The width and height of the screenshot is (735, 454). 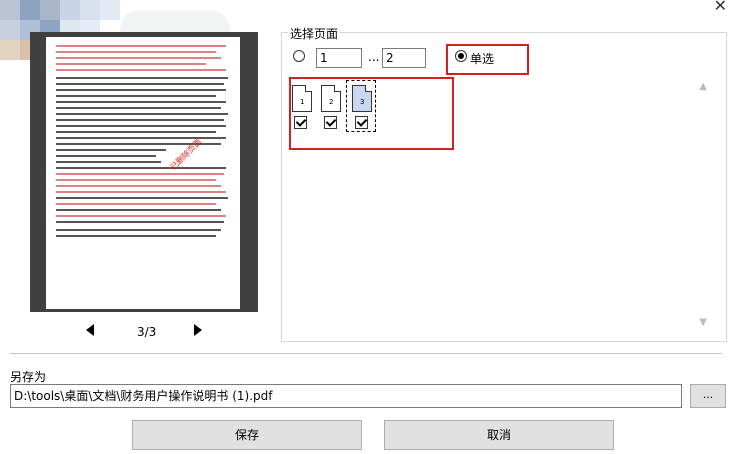 I want to click on page-thumbnail-2: 2, so click(x=331, y=98).